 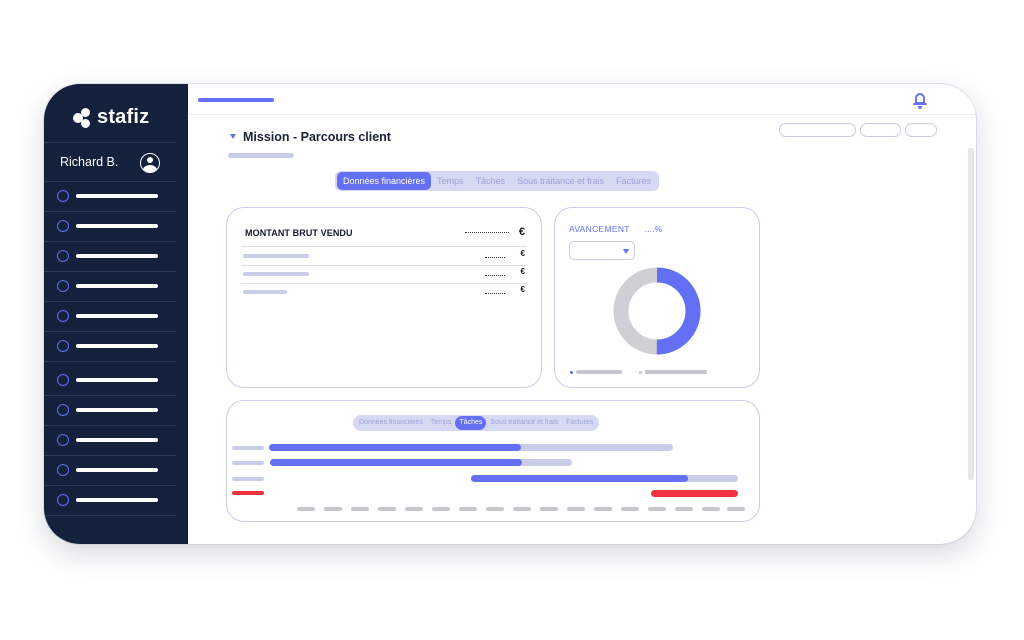 I want to click on user-panel: Richard B., so click(x=110, y=162).